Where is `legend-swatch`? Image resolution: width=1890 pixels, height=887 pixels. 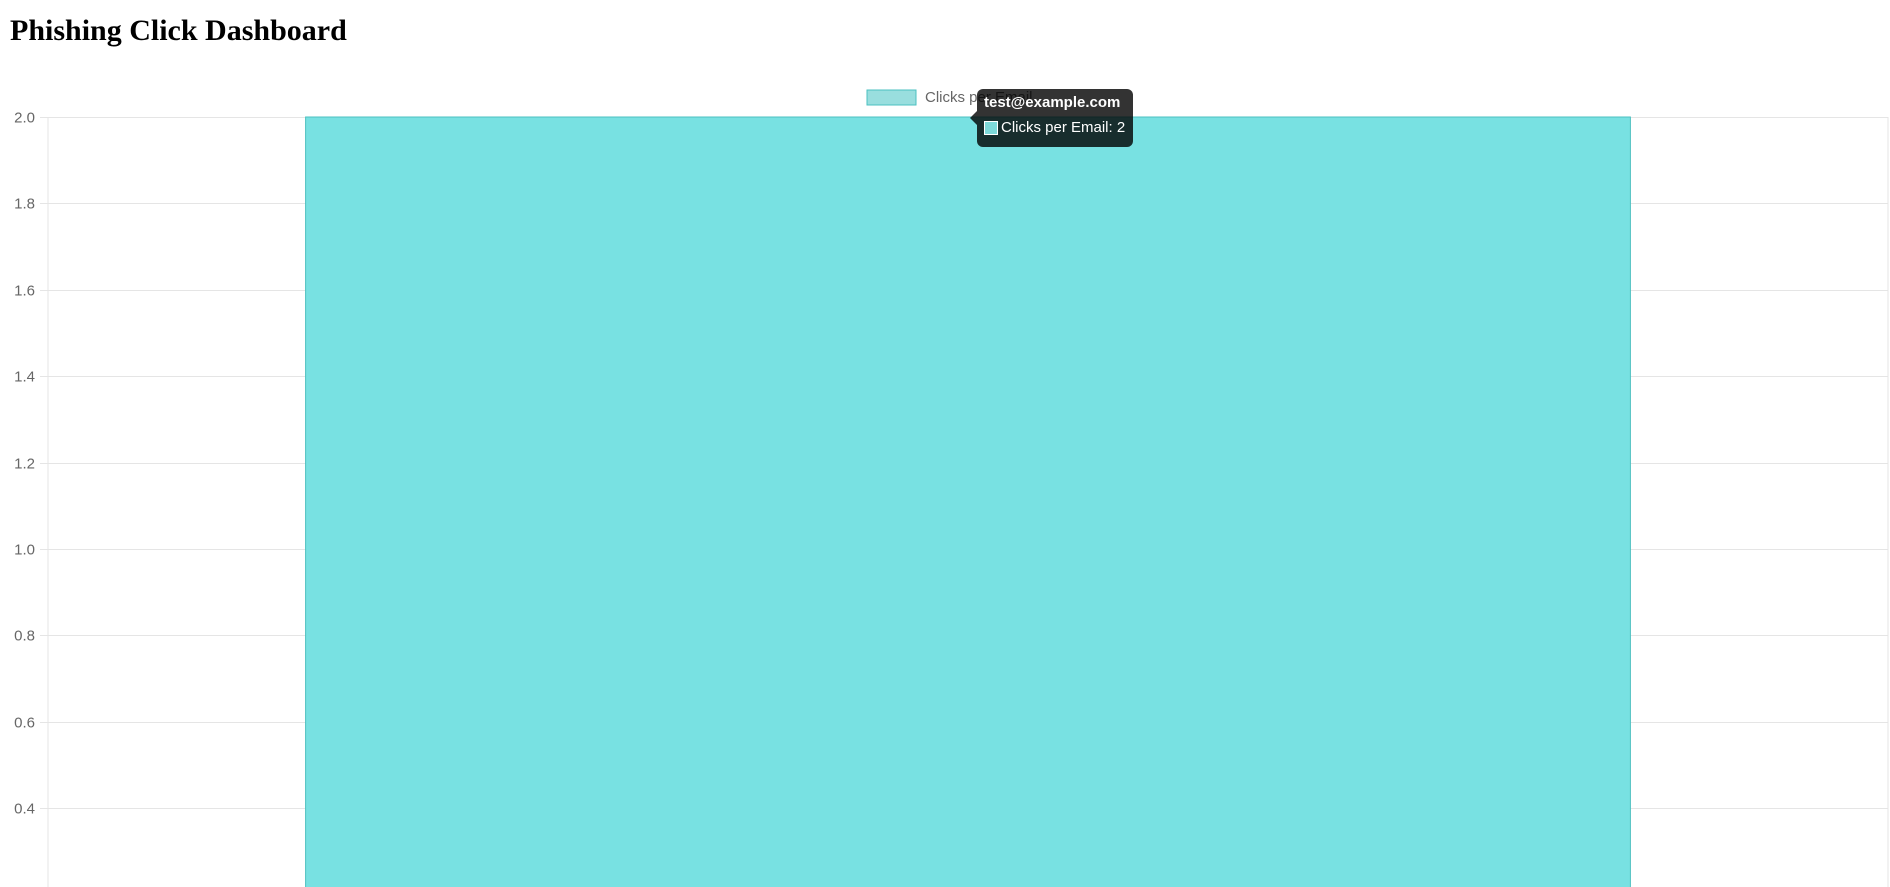
legend-swatch is located at coordinates (891, 97).